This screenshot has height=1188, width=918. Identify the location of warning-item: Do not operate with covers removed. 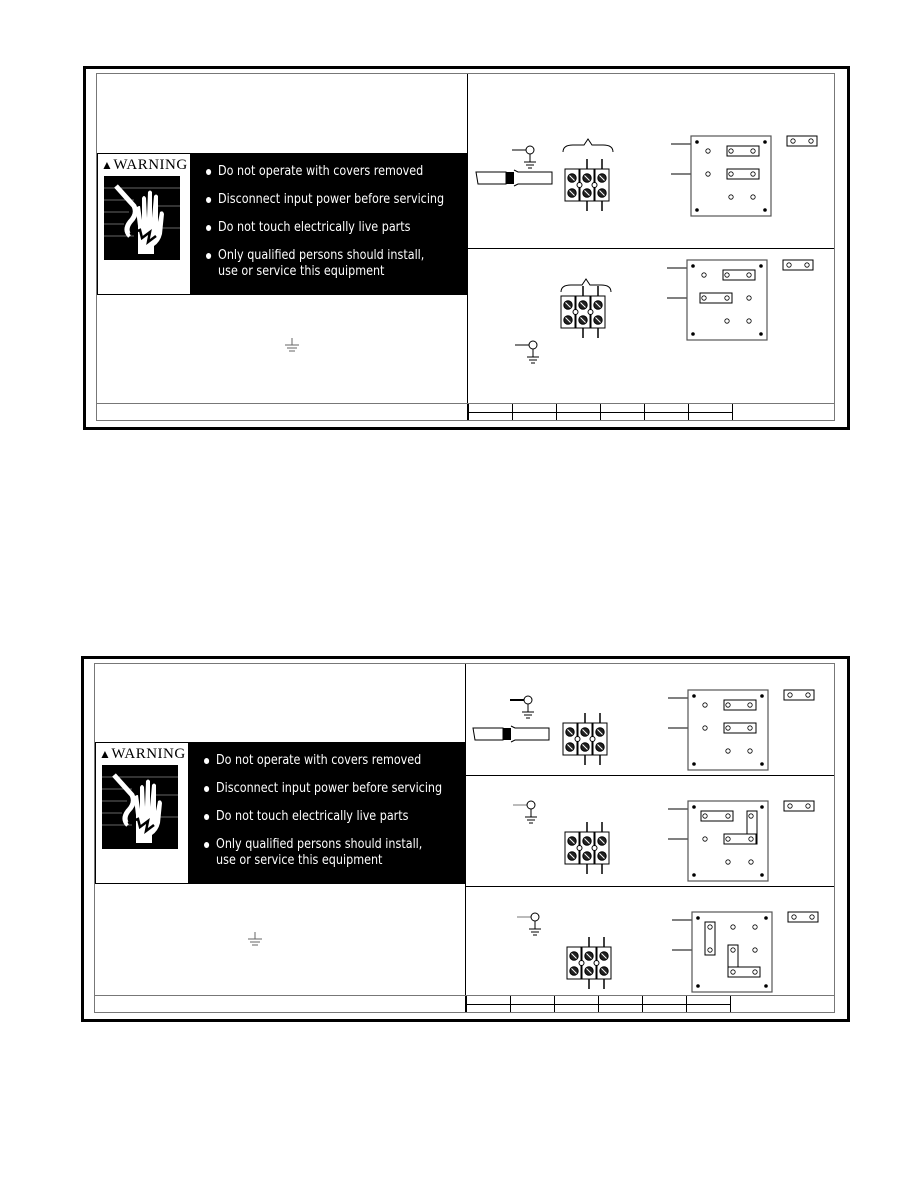
(313, 761).